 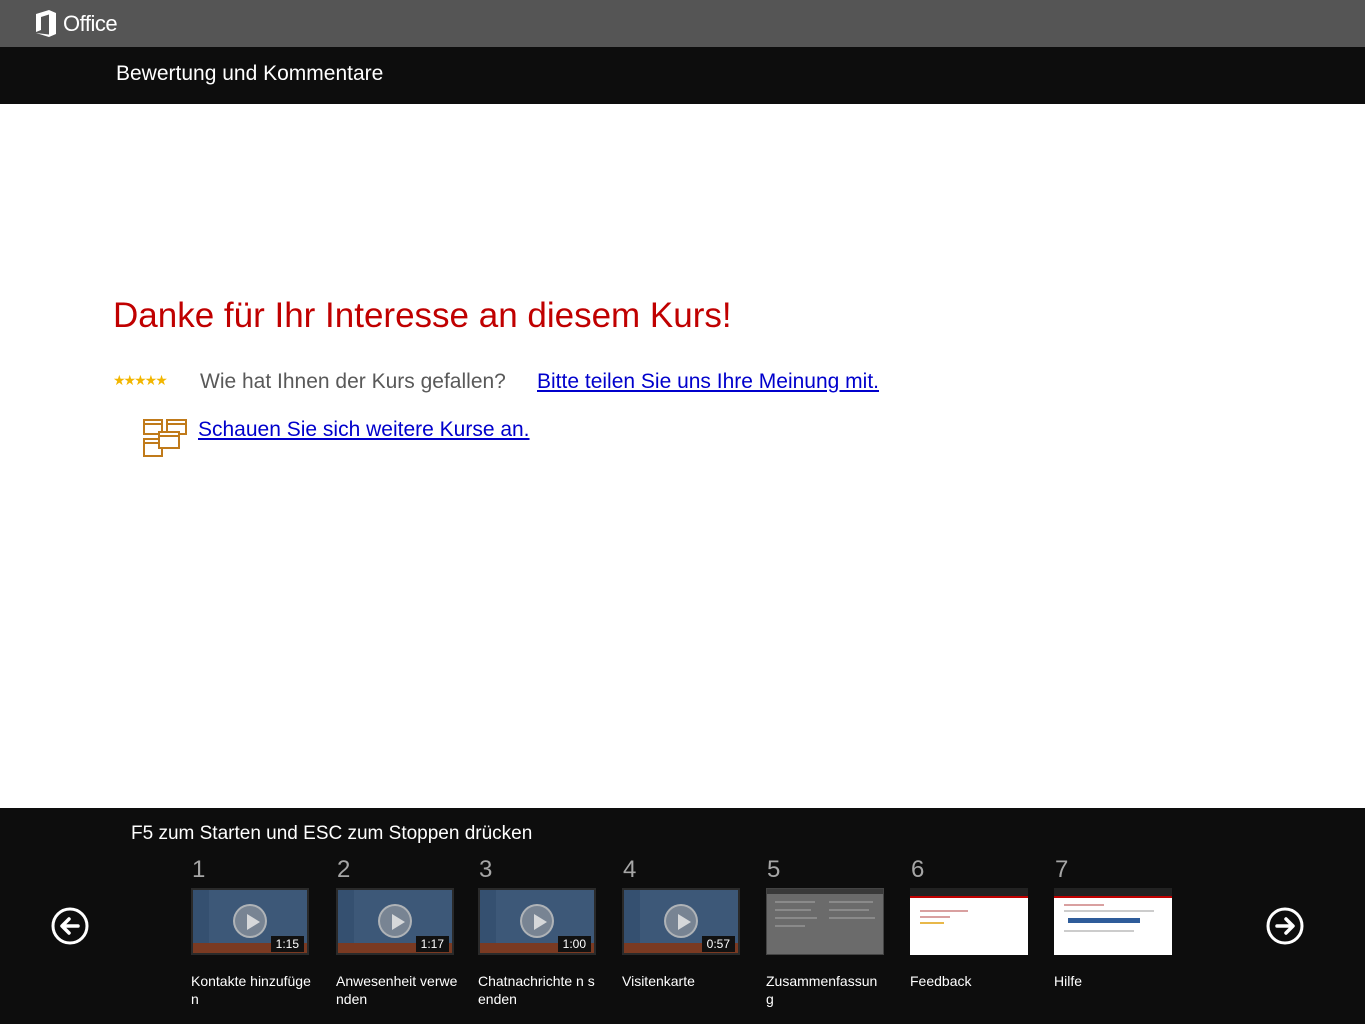 What do you see at coordinates (165, 438) in the screenshot?
I see `windows-stack-icon` at bounding box center [165, 438].